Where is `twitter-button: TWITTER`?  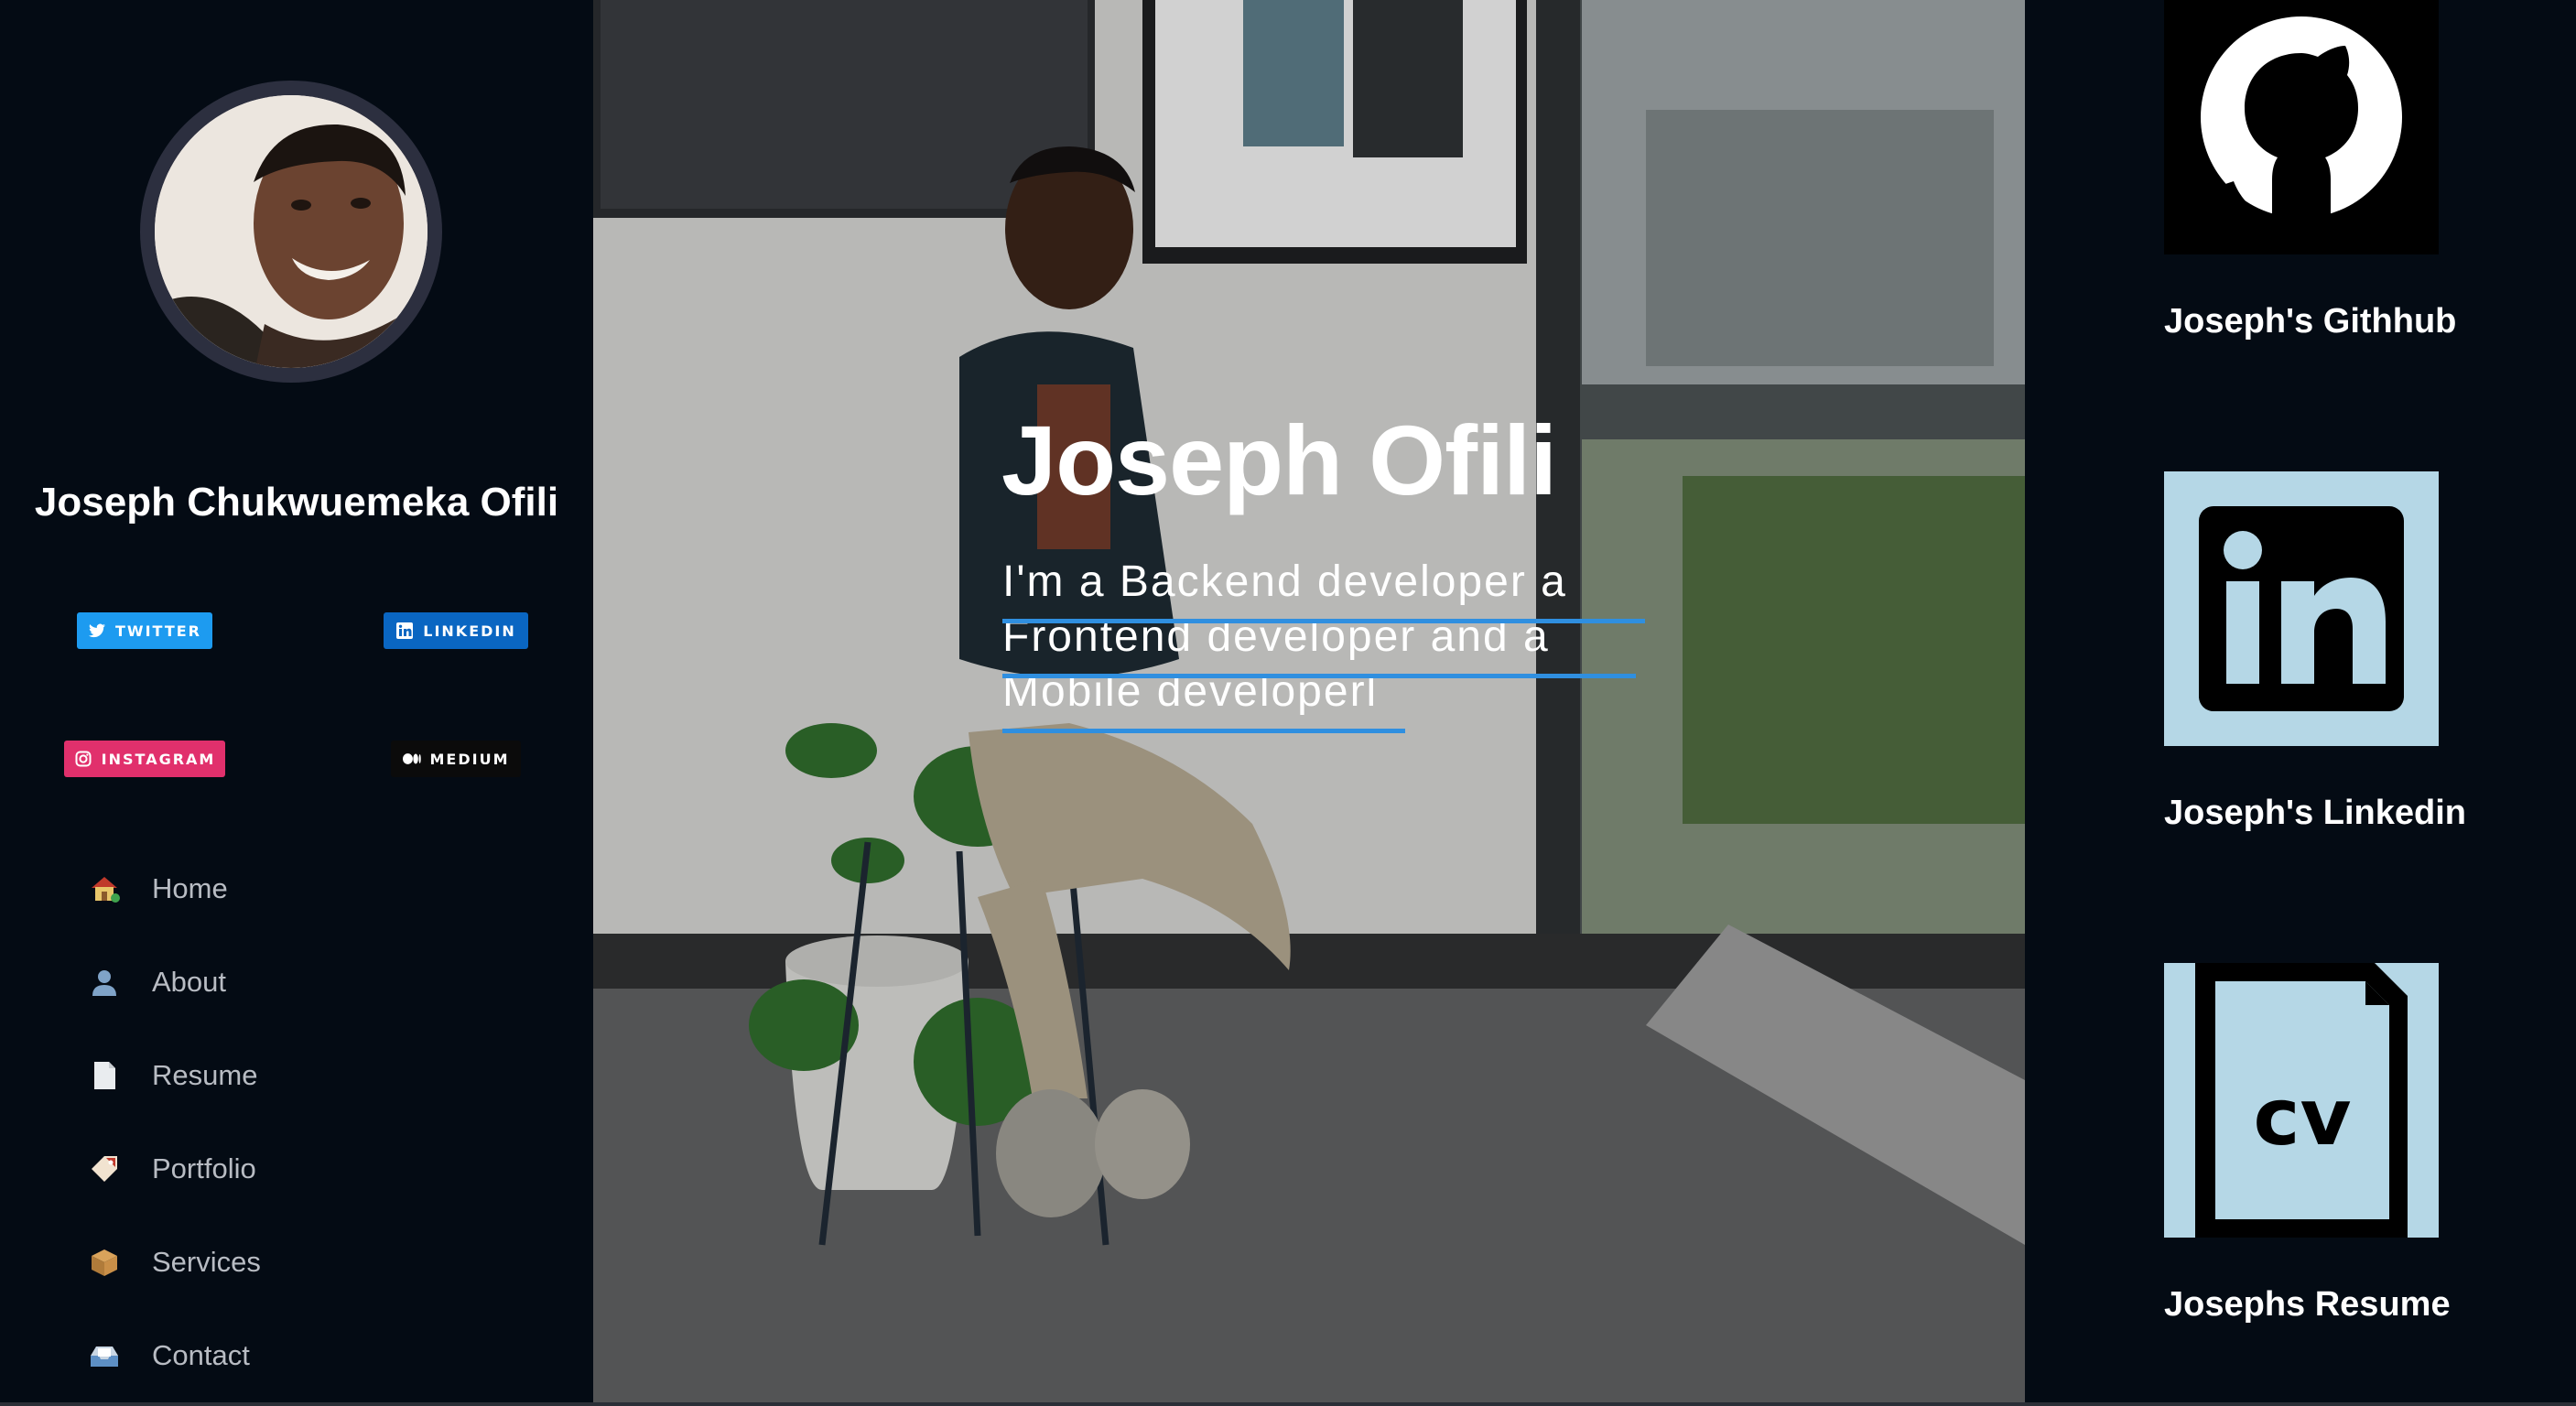 twitter-button: TWITTER is located at coordinates (144, 631).